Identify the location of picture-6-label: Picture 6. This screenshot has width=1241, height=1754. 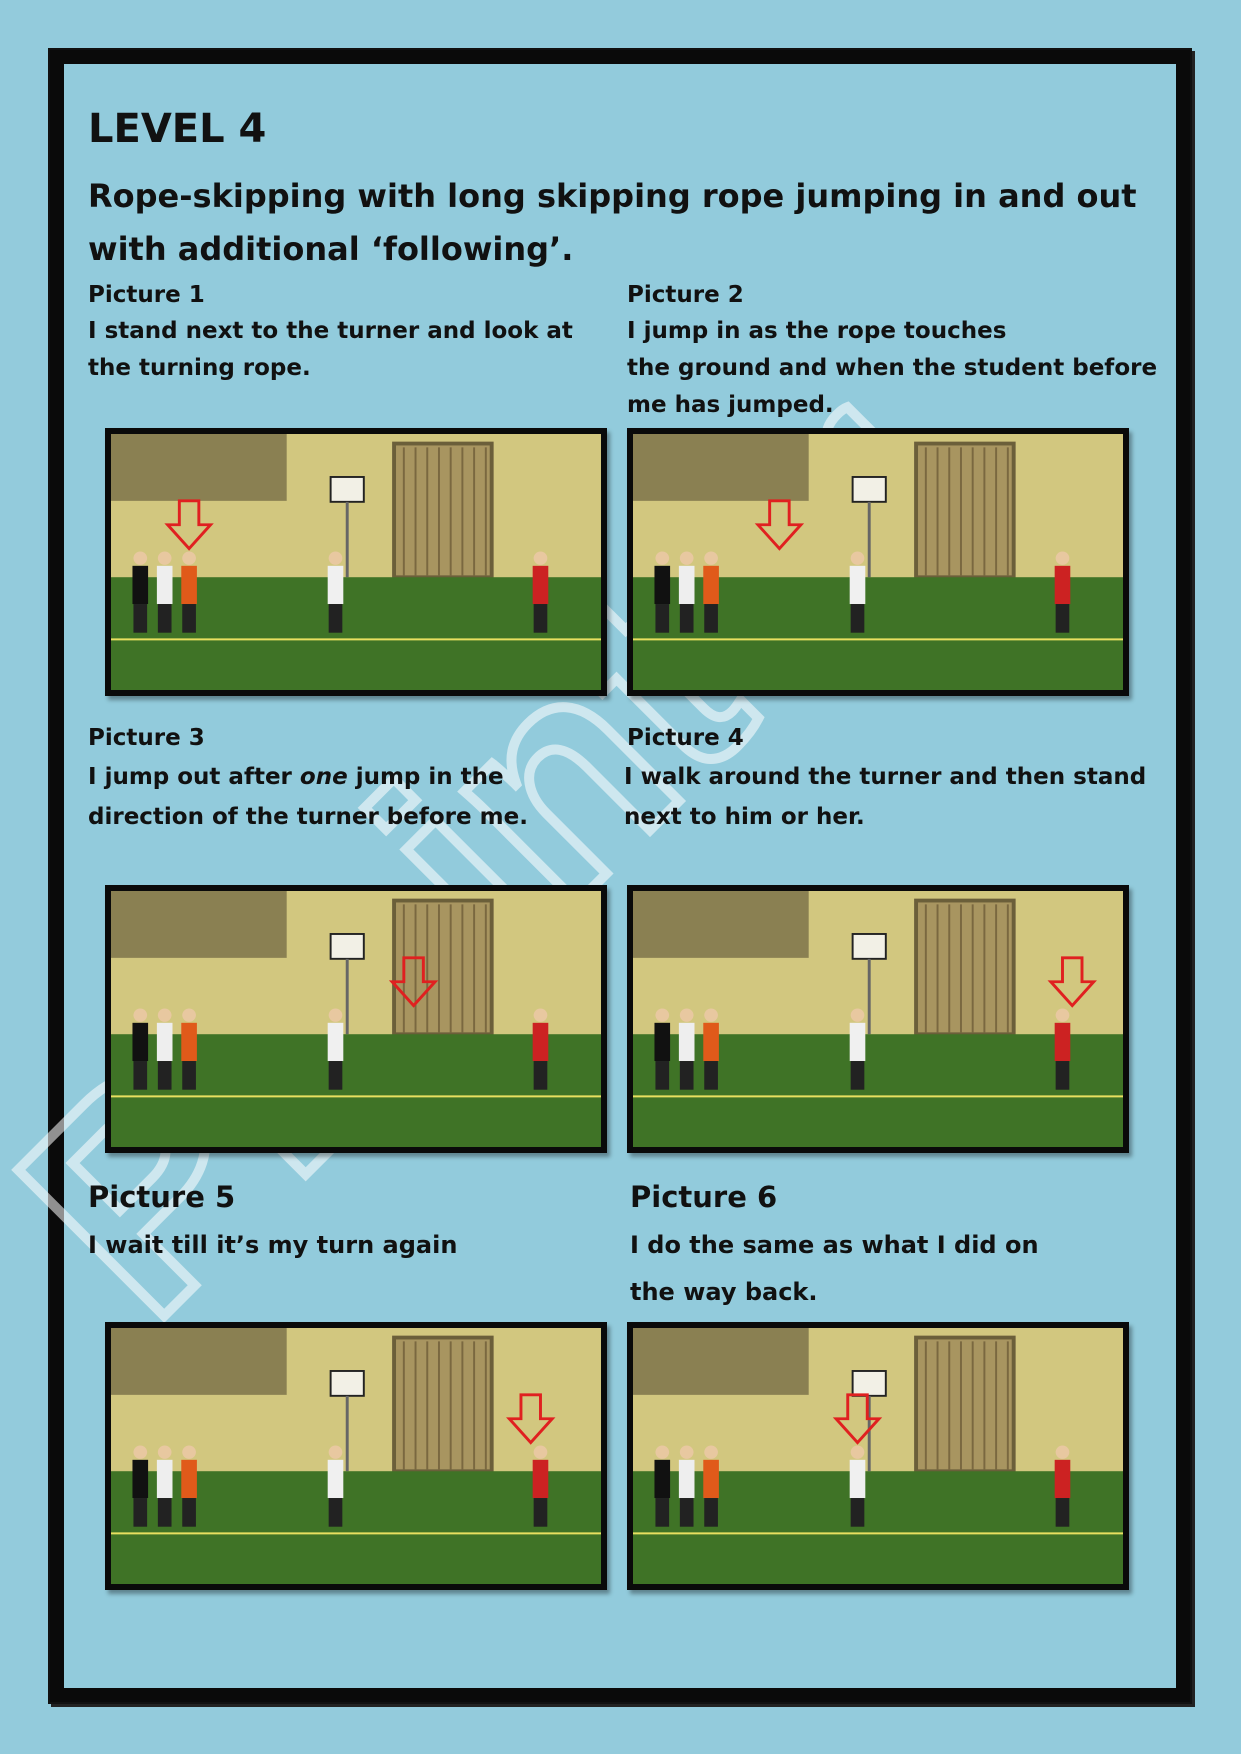
(704, 1197).